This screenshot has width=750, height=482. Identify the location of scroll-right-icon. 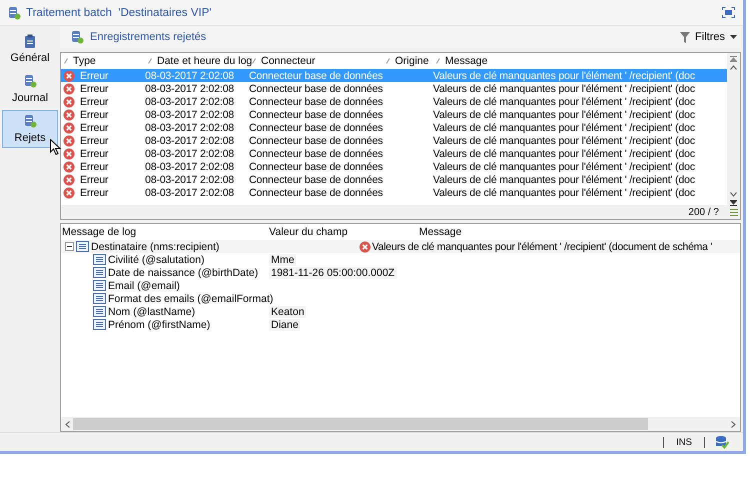
(733, 424).